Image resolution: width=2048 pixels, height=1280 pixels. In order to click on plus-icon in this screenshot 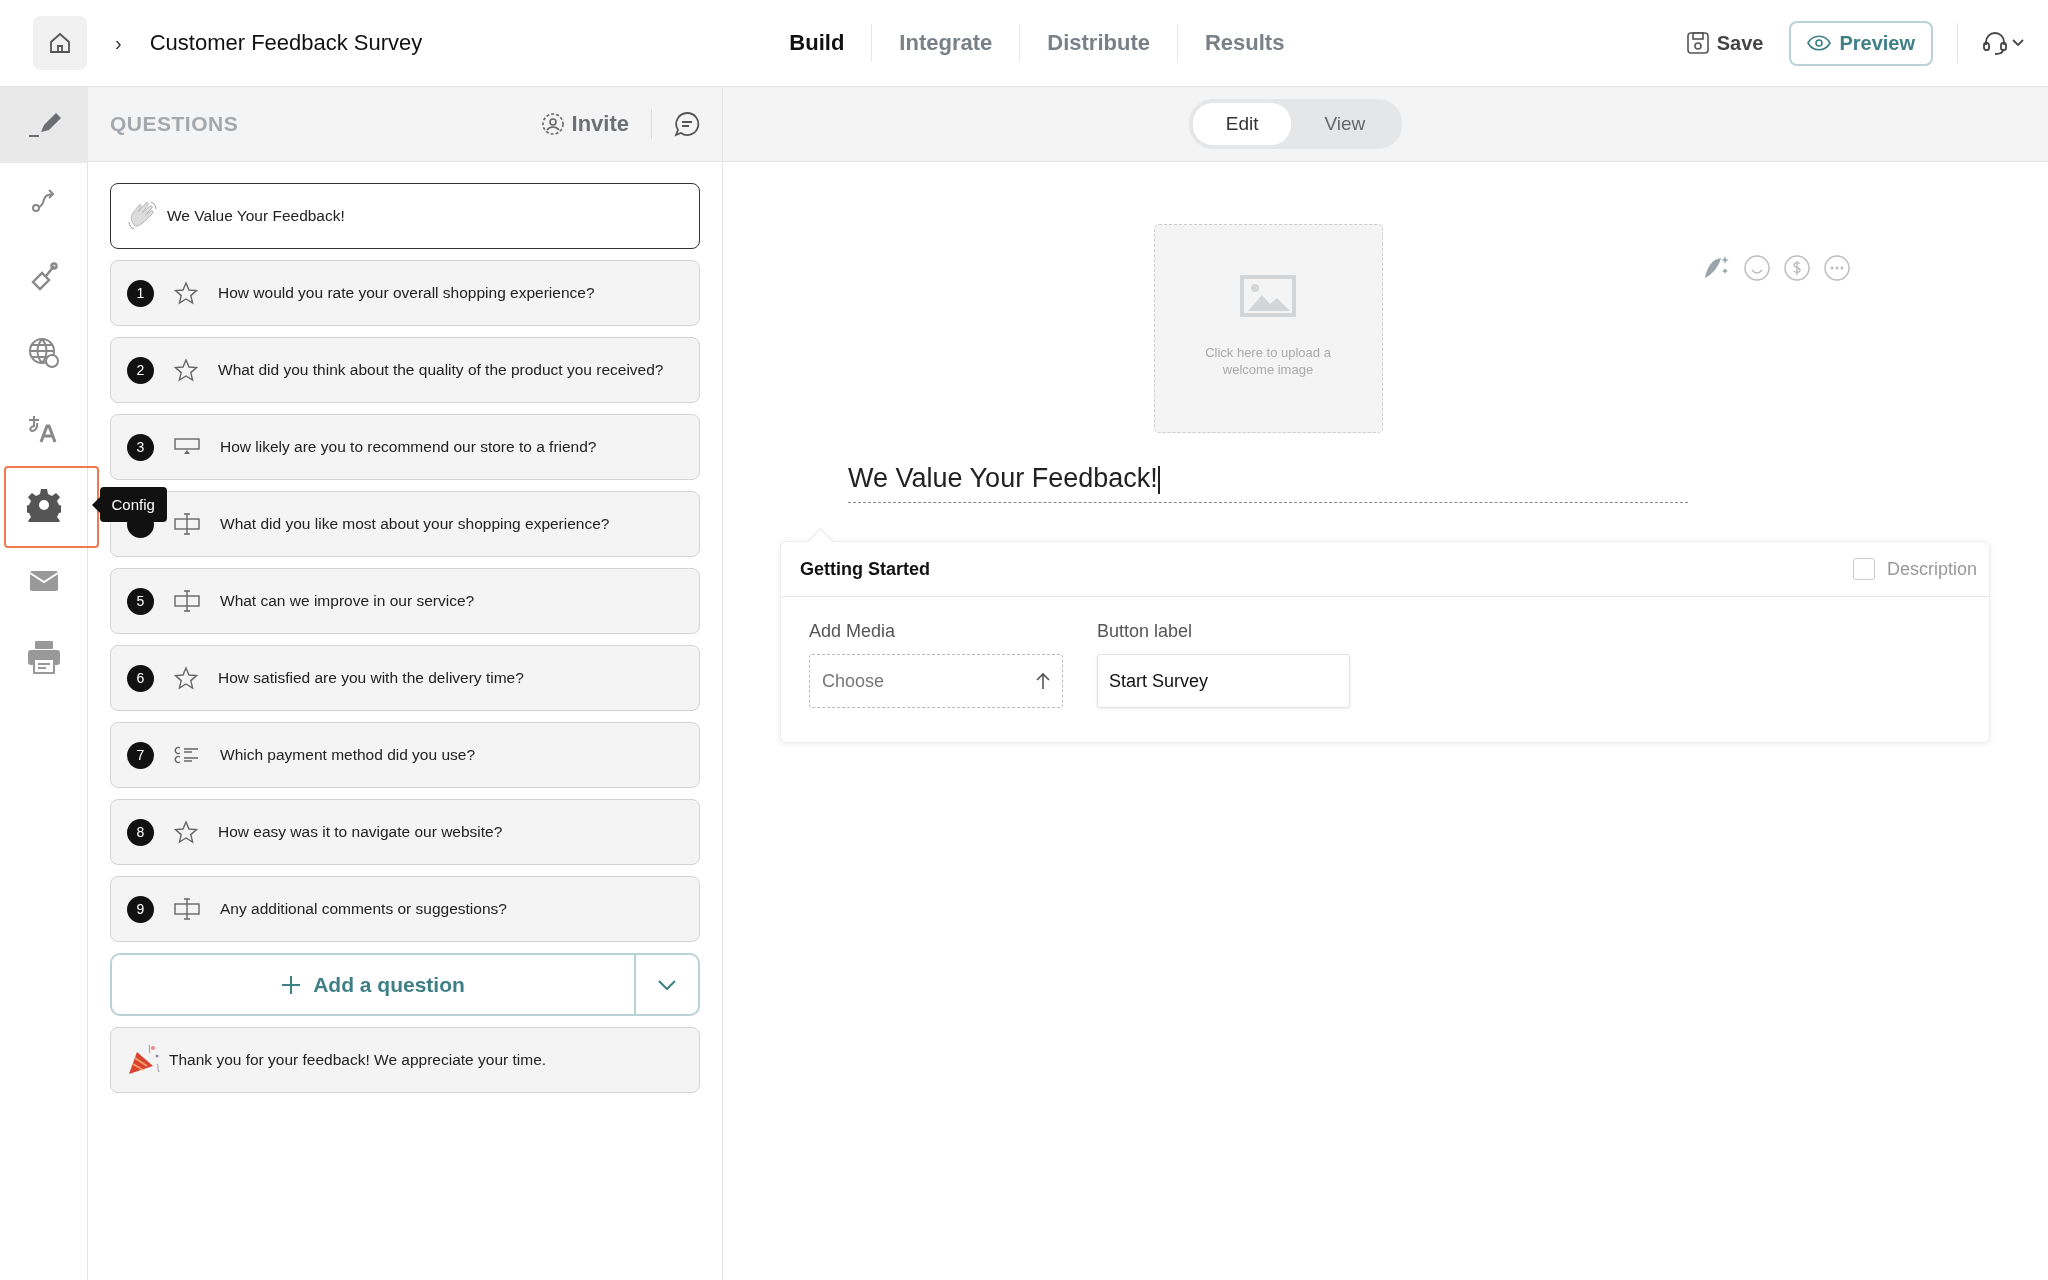, I will do `click(291, 984)`.